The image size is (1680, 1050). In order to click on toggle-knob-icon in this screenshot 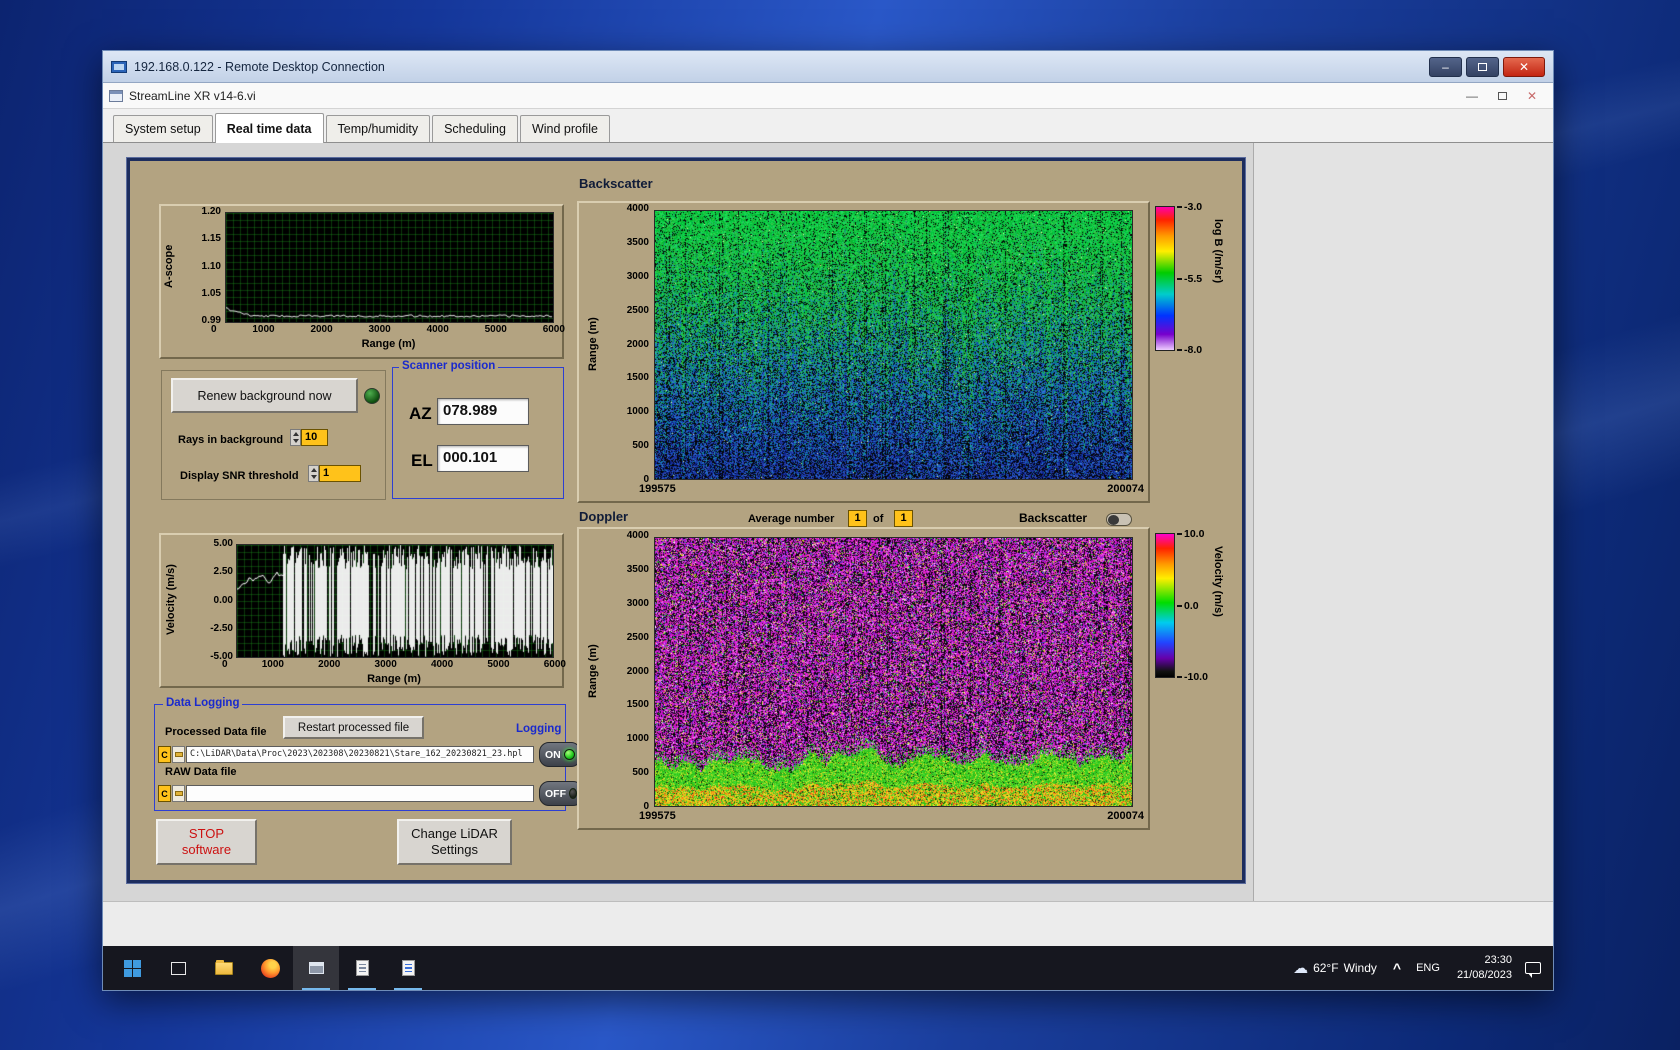, I will do `click(1113, 519)`.